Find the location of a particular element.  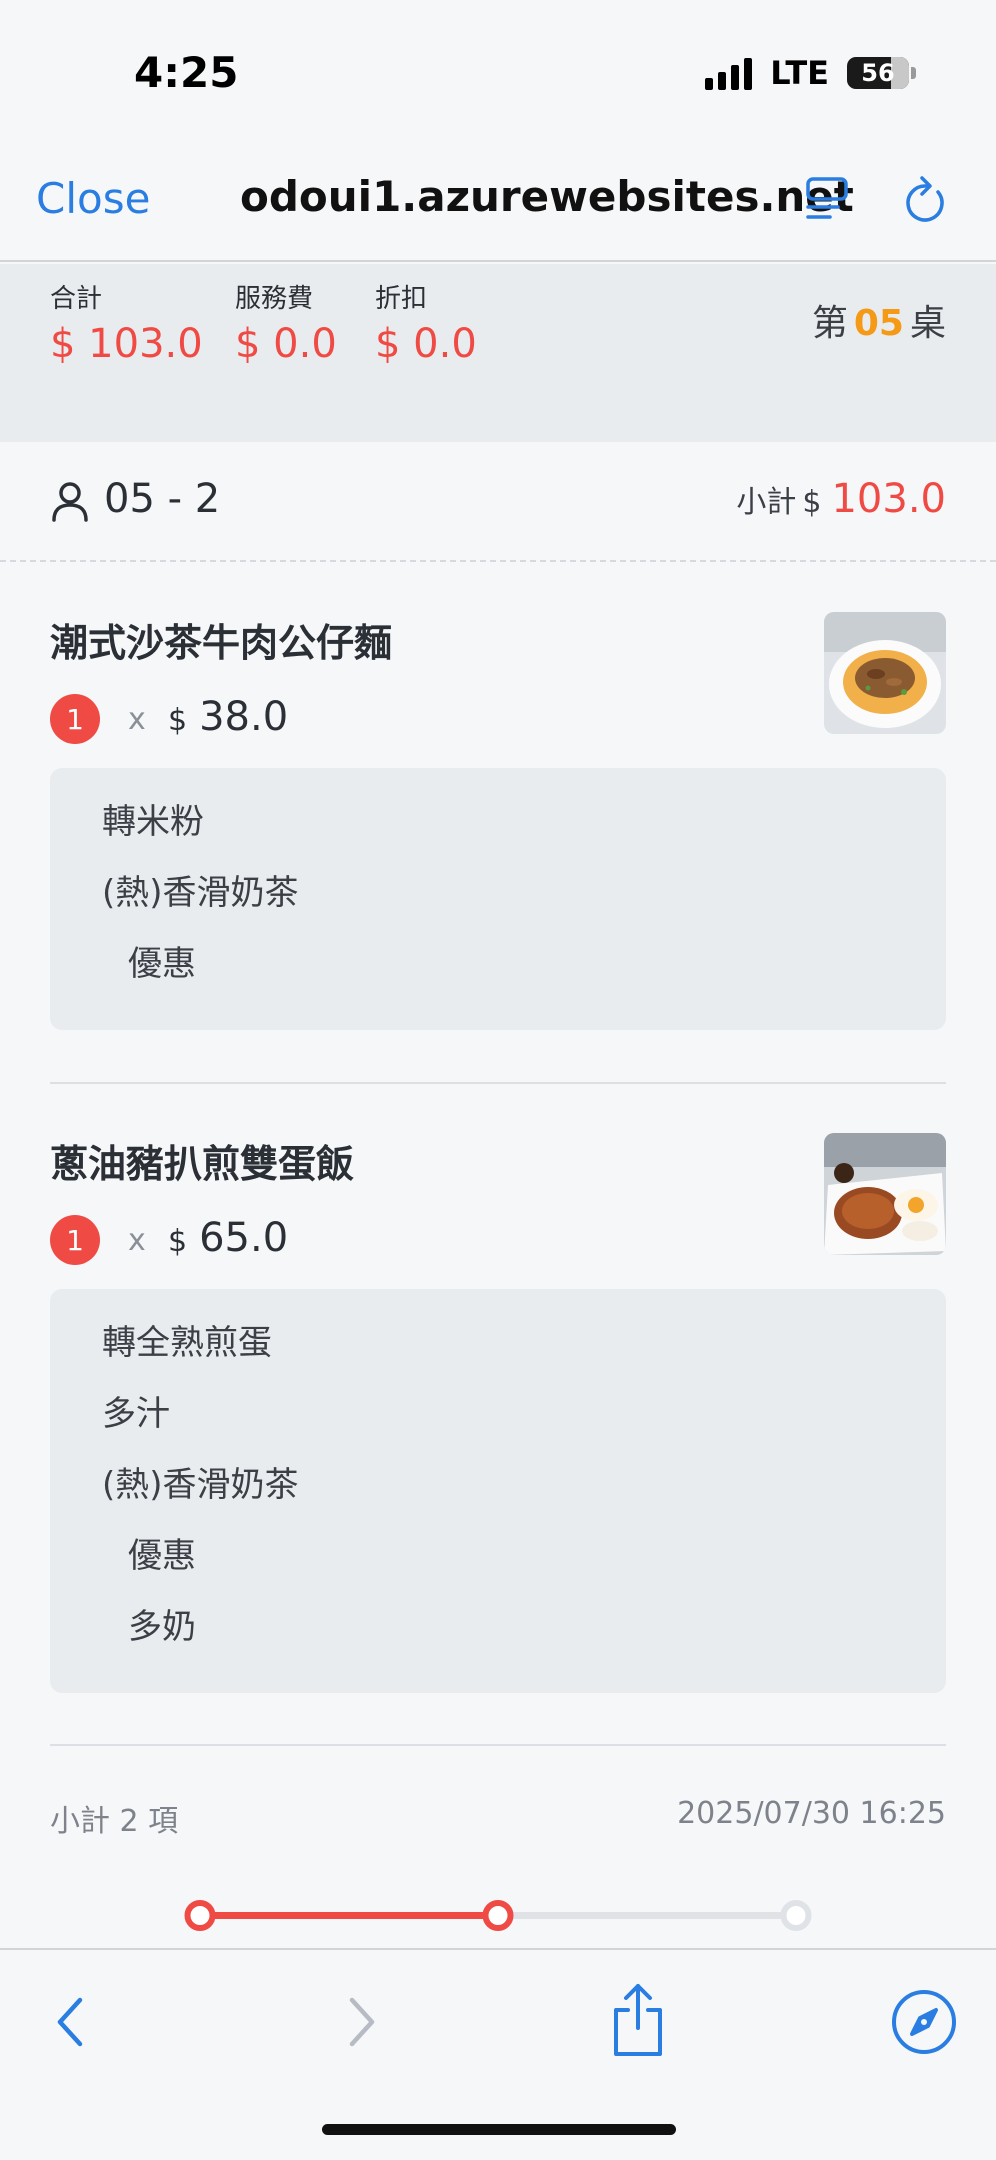

progress-fill is located at coordinates (349, 1915).